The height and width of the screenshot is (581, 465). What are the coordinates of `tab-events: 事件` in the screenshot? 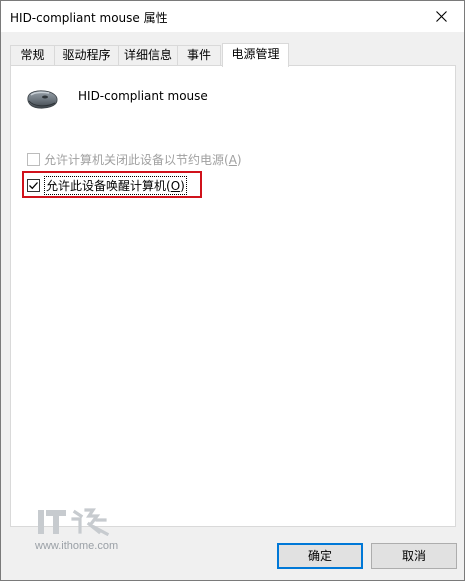 It's located at (199, 55).